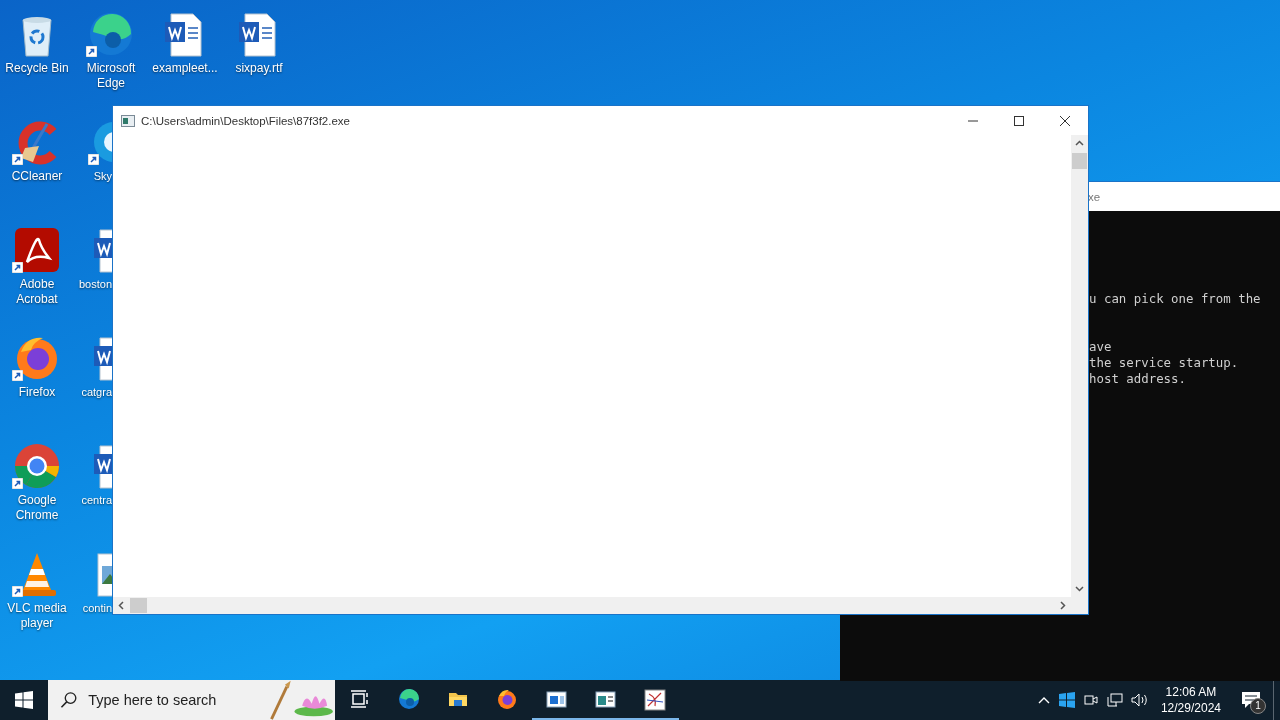 The height and width of the screenshot is (720, 1280). What do you see at coordinates (1065, 120) in the screenshot?
I see `close-icon` at bounding box center [1065, 120].